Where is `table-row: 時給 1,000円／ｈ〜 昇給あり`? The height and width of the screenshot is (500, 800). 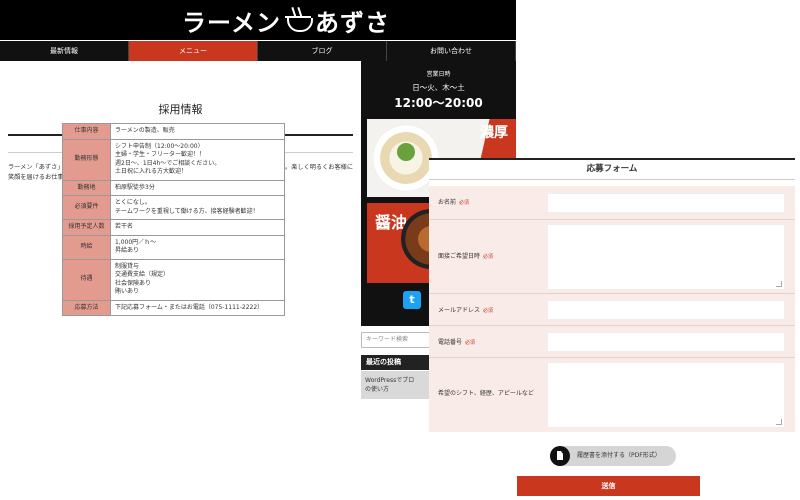
table-row: 時給 1,000円／ｈ〜 昇給あり is located at coordinates (173, 247).